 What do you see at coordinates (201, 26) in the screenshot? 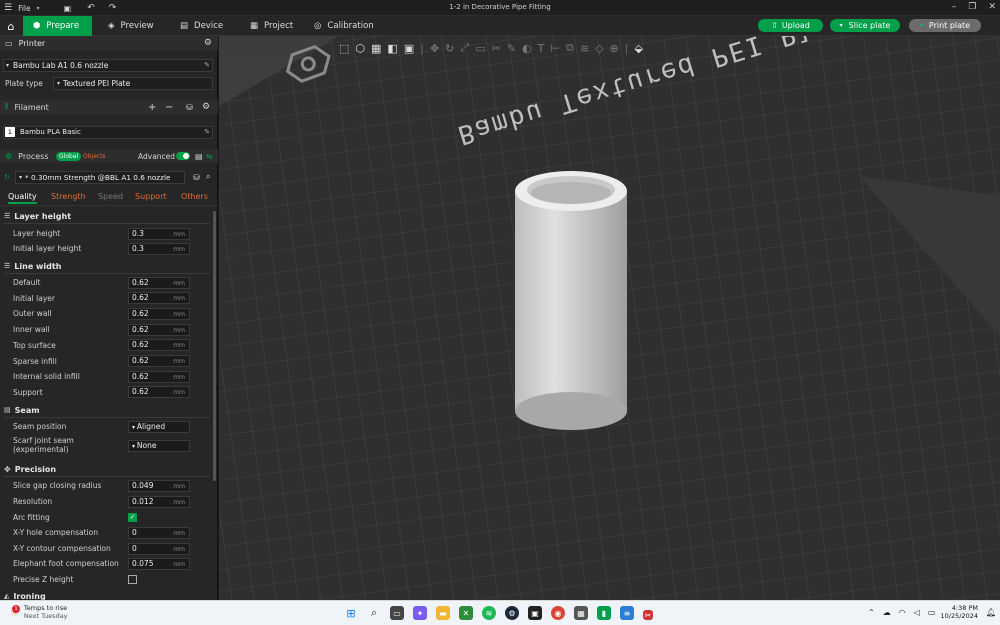
I see `tab-device: ▤ Device` at bounding box center [201, 26].